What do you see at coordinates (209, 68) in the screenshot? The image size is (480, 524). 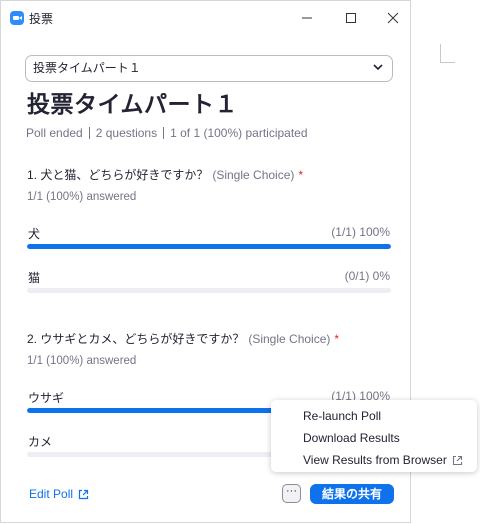 I see `poll-selector: 投票タイムパート１` at bounding box center [209, 68].